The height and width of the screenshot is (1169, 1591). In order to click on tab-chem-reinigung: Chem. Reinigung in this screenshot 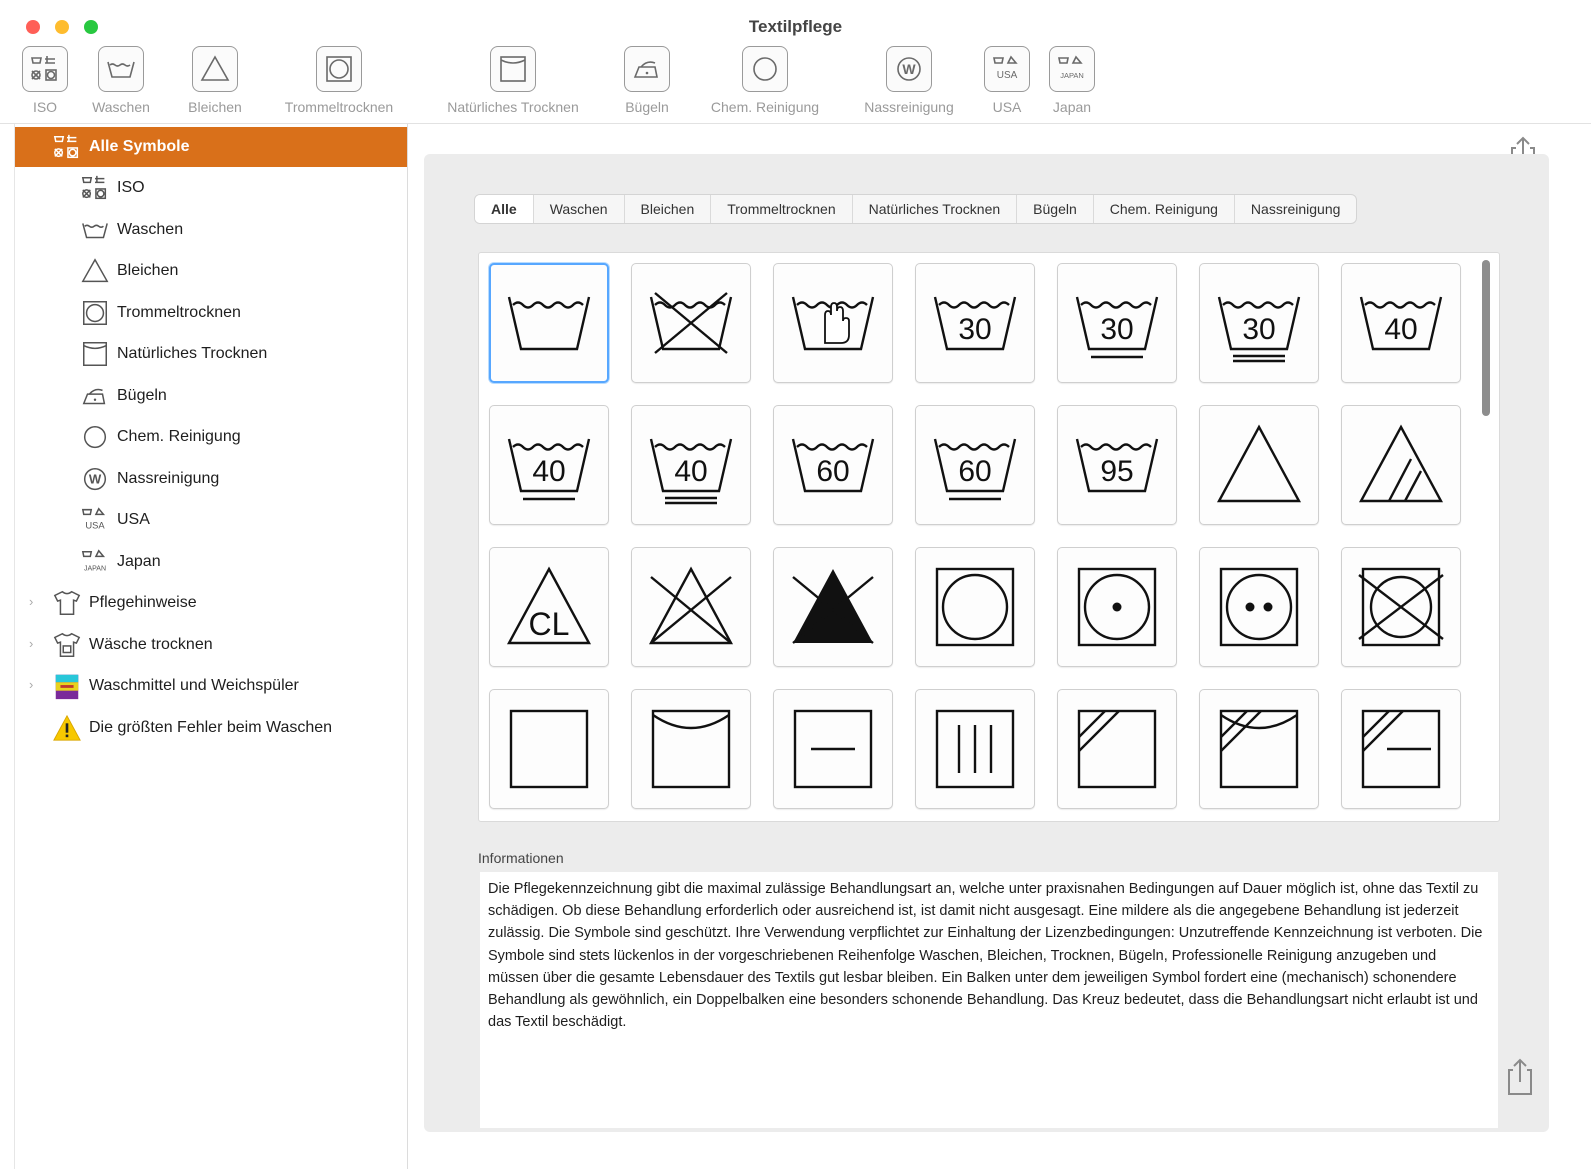, I will do `click(1164, 209)`.